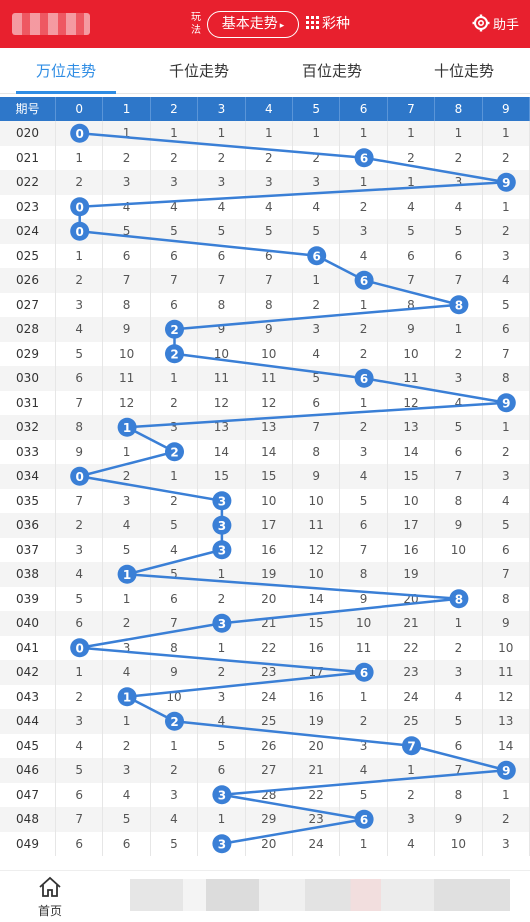 This screenshot has width=530, height=922. I want to click on tab-shi: 十位走势, so click(464, 71).